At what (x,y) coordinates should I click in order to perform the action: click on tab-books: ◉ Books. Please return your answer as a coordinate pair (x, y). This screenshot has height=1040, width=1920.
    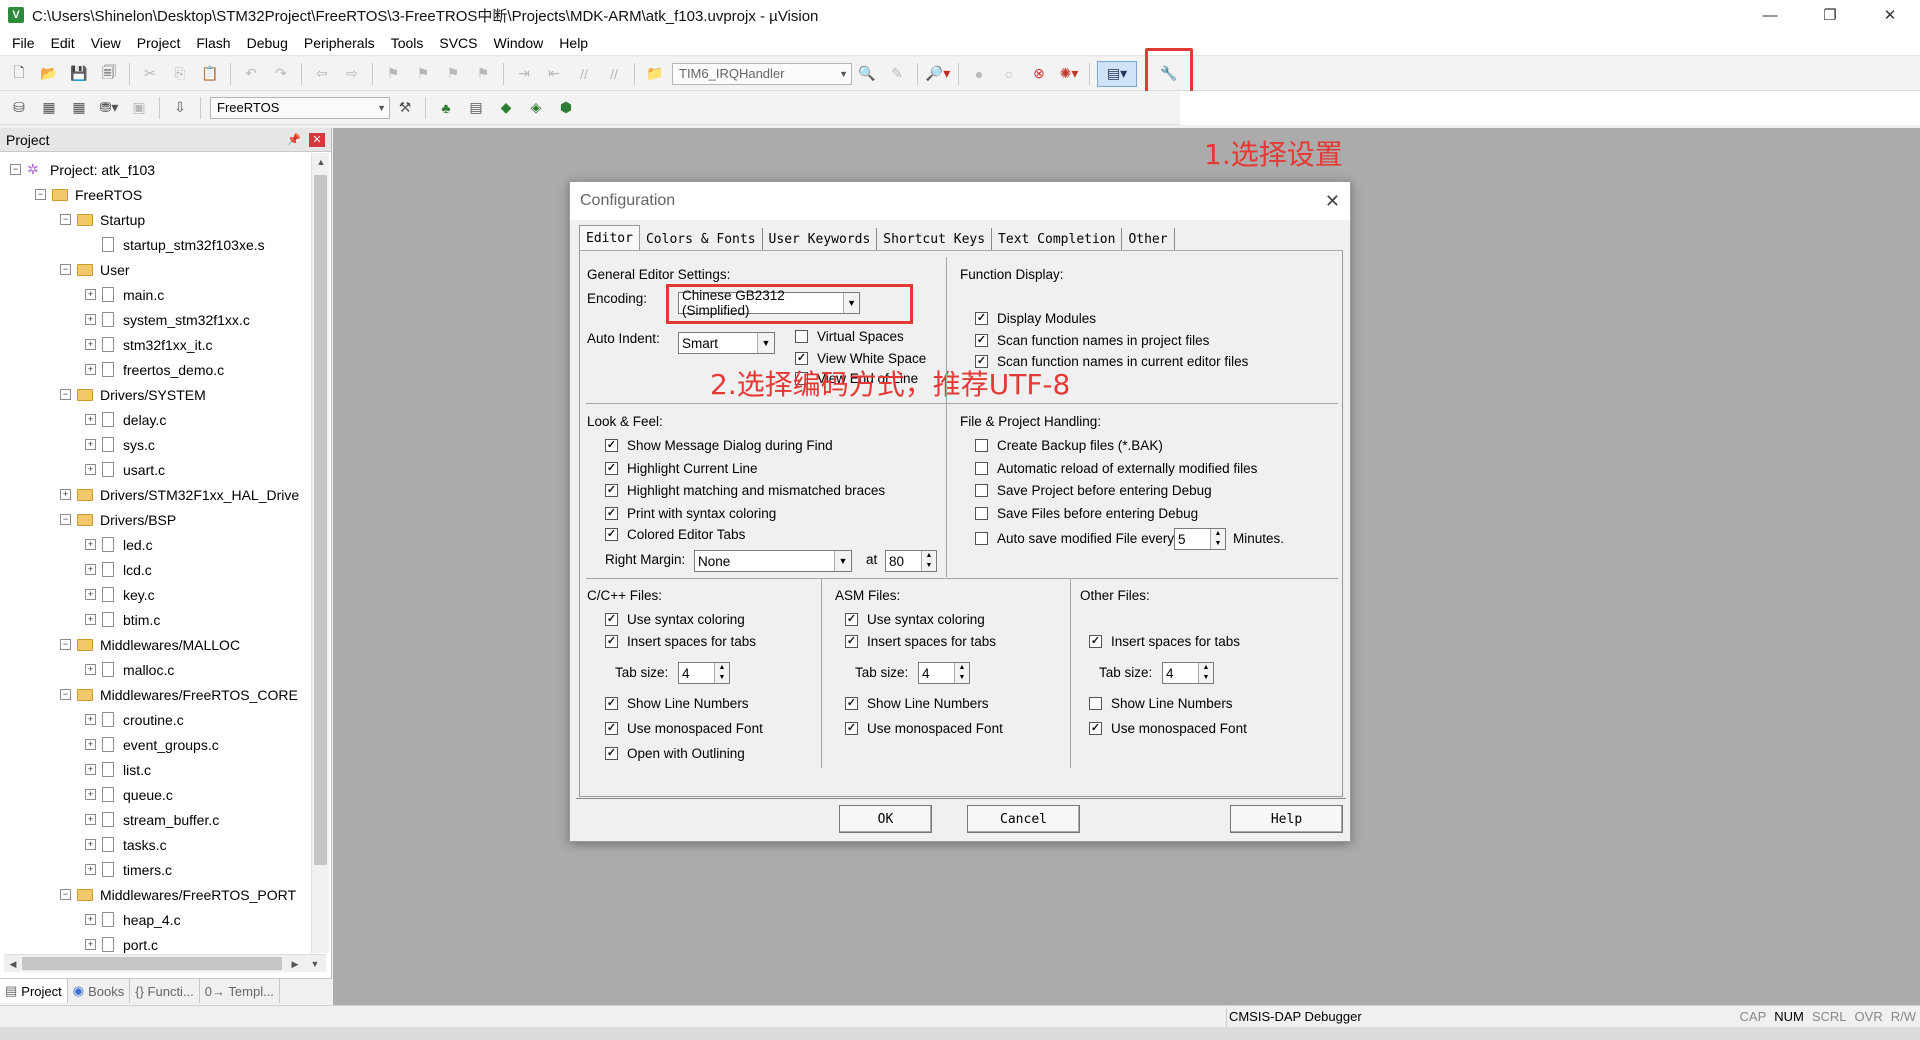
    Looking at the image, I should click on (99, 991).